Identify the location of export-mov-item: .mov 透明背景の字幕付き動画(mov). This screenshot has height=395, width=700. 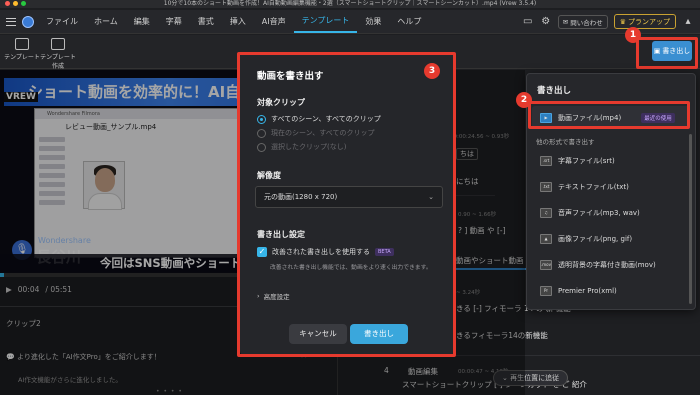
(598, 265).